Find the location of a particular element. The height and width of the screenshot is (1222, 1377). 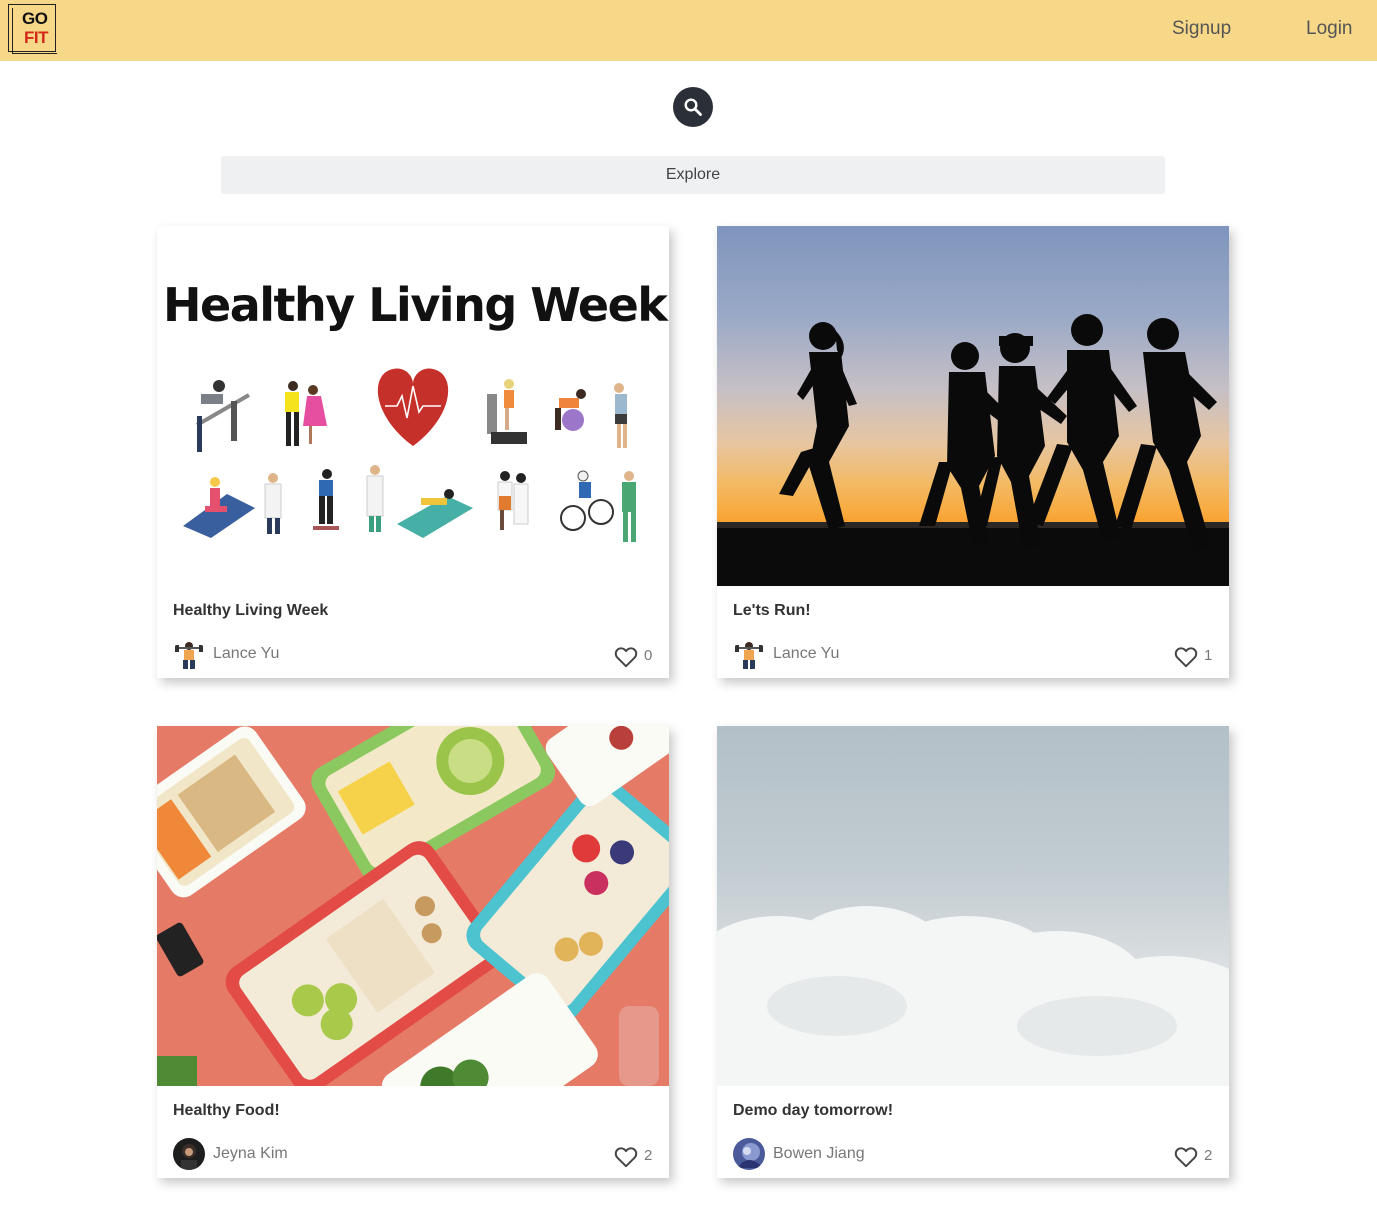

post-card: Healthy Food! Jeyna Kim 2 is located at coordinates (413, 952).